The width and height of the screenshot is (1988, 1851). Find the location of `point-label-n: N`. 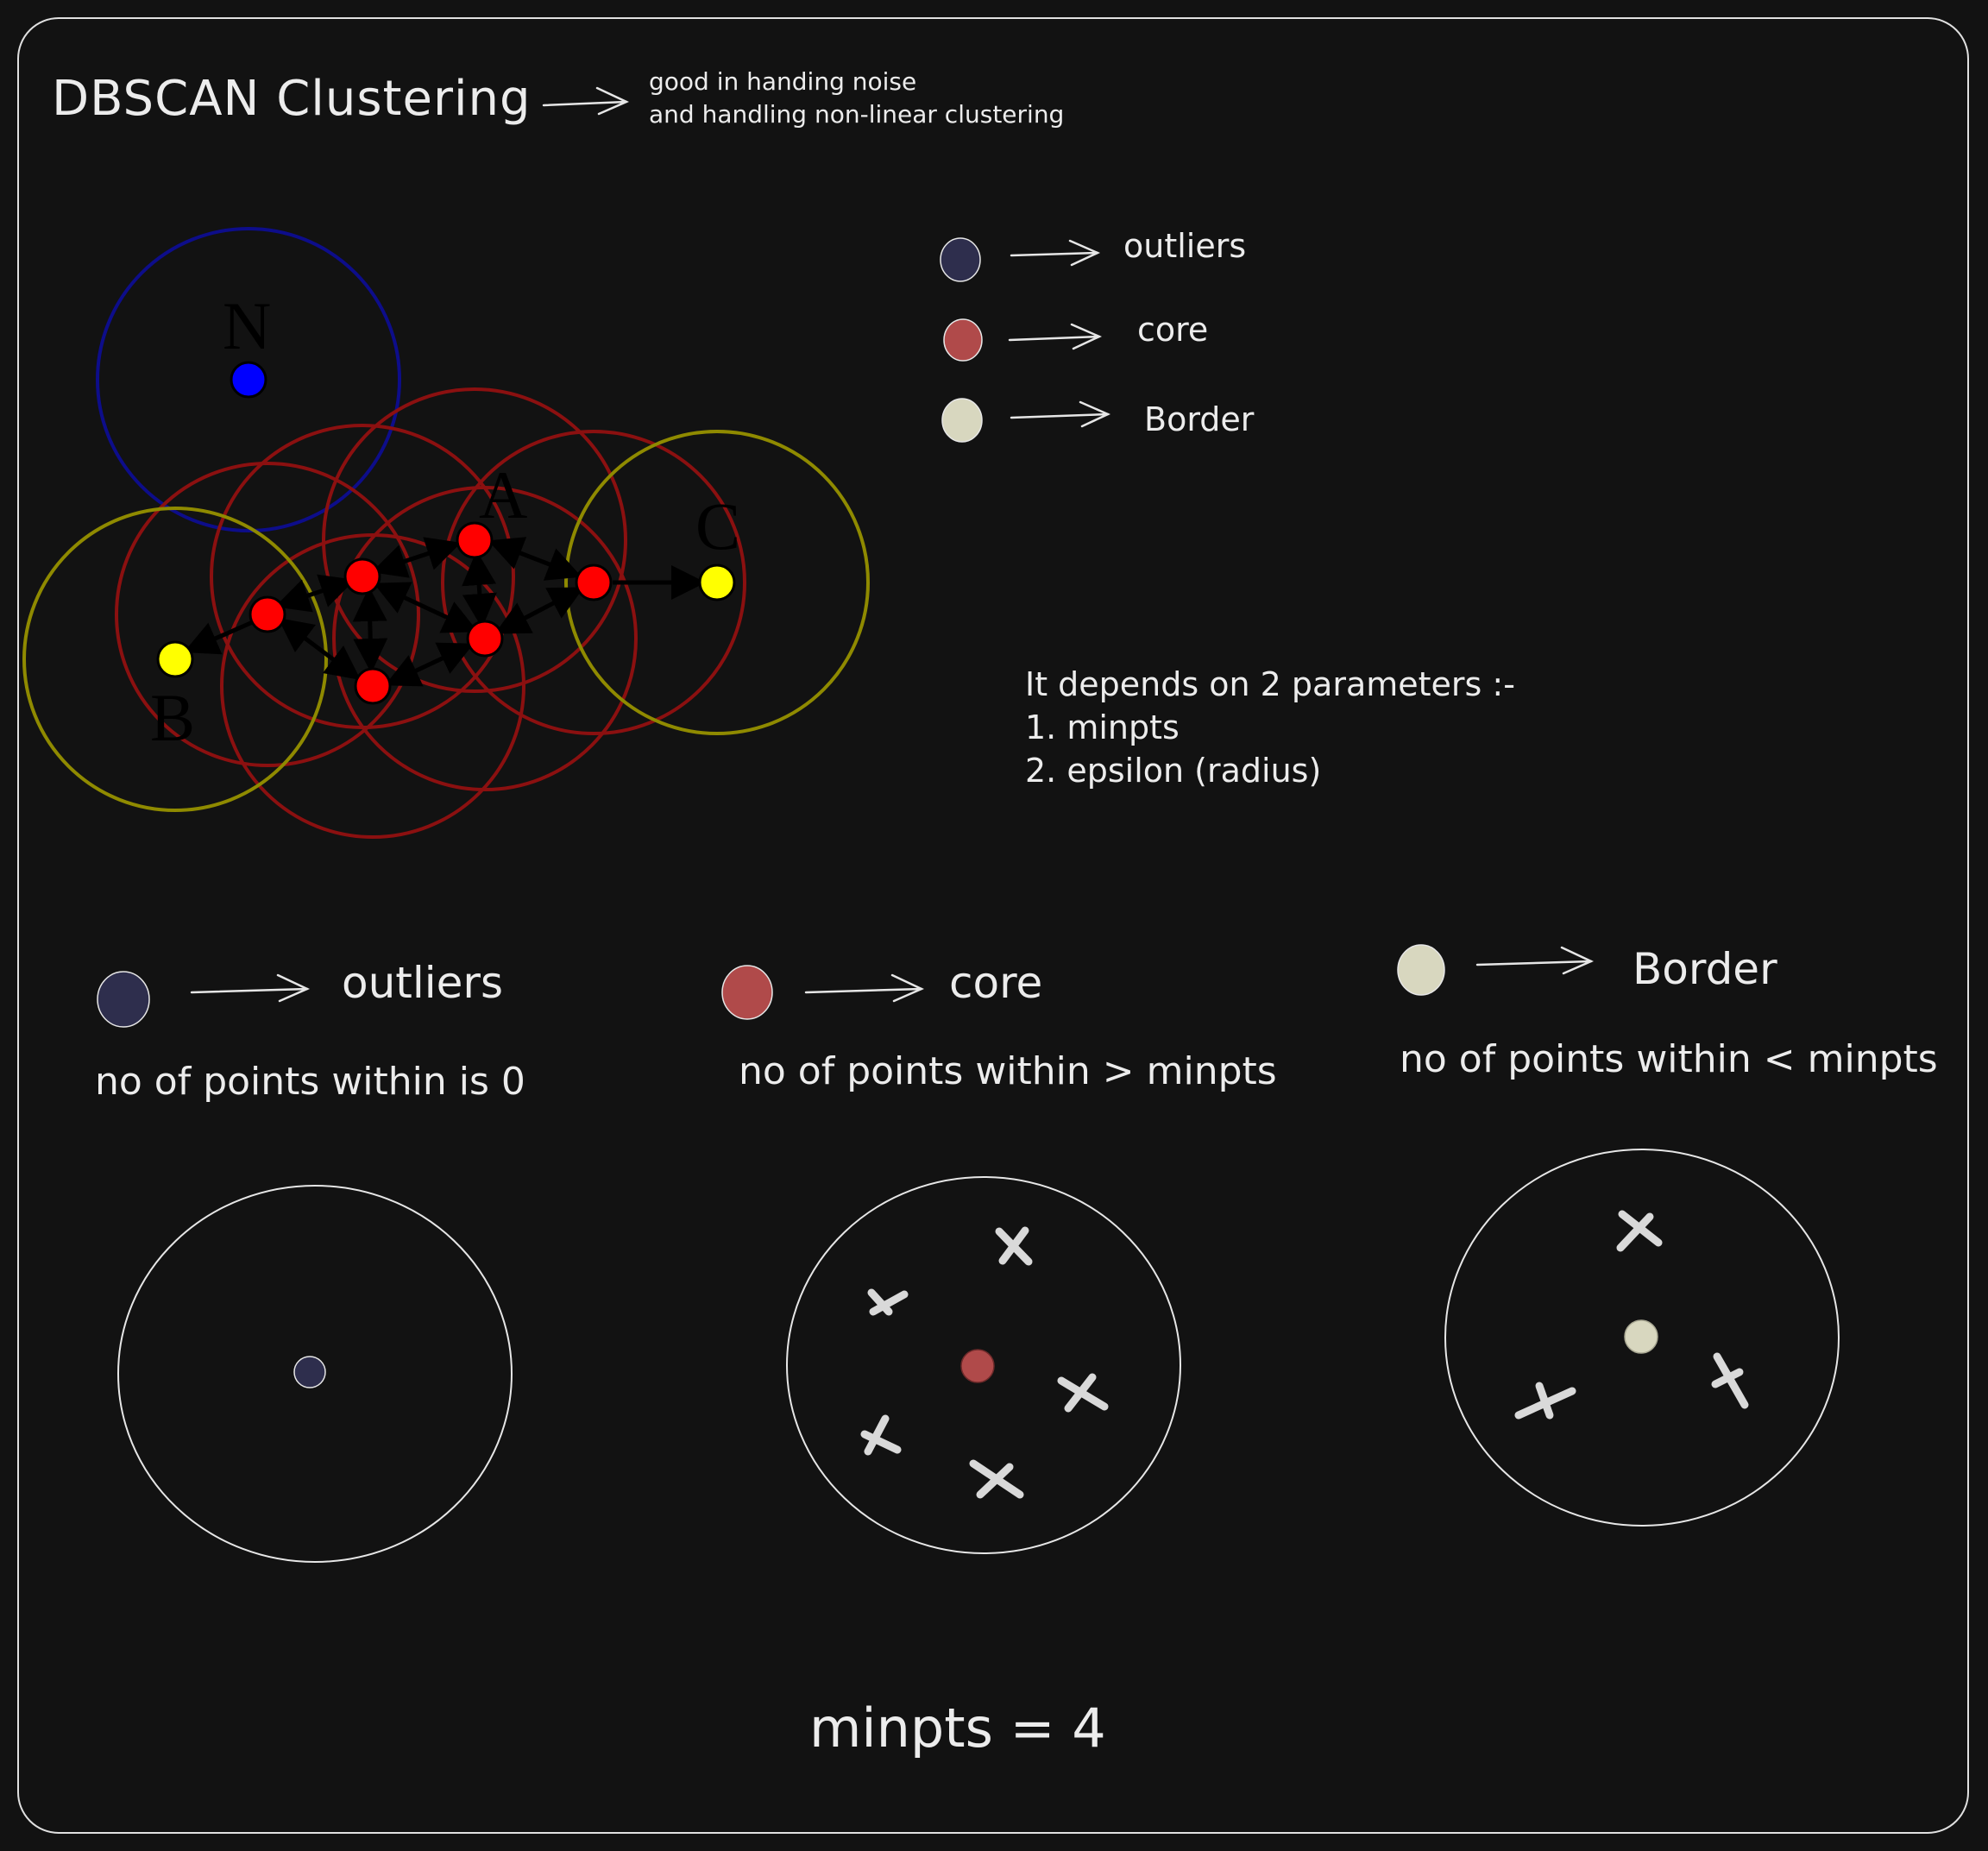

point-label-n: N is located at coordinates (247, 326).